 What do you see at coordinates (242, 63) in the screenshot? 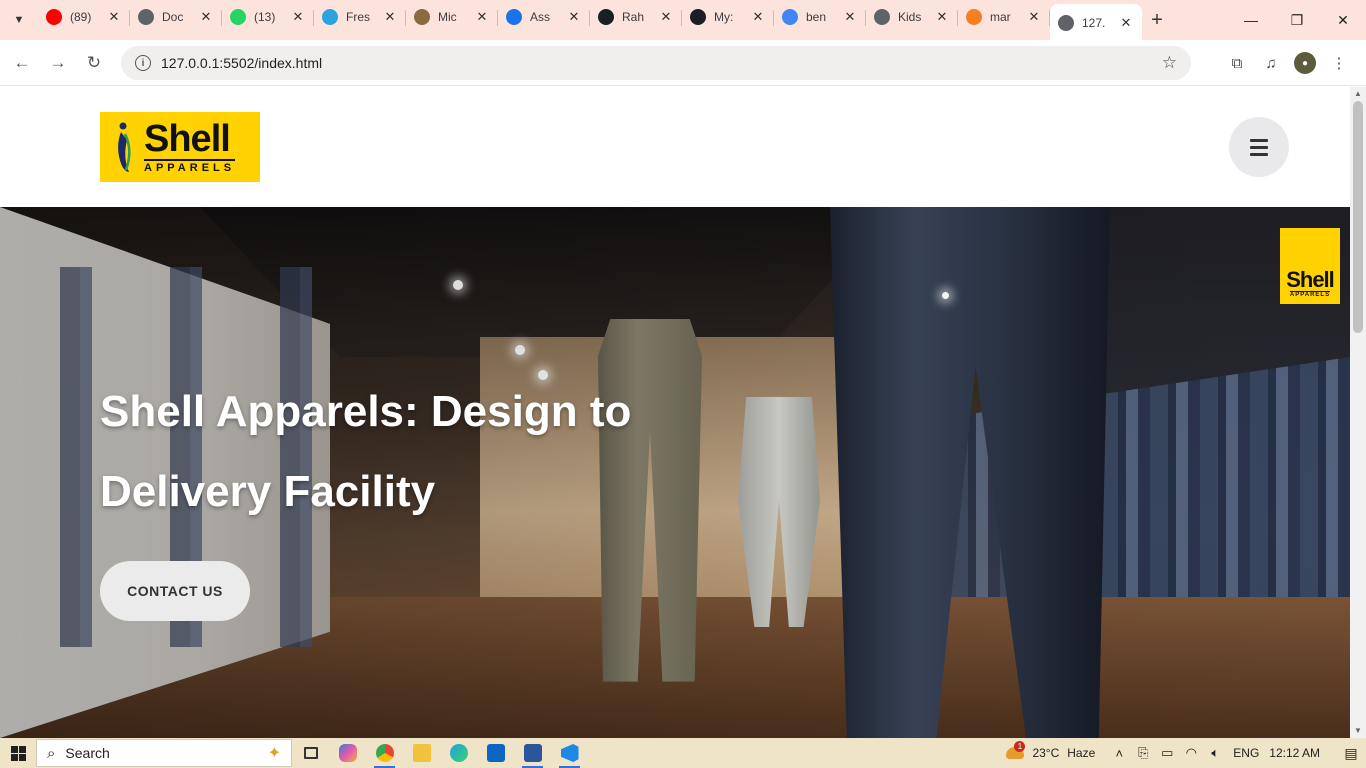
I see `url-text: 127.0.0.1:5502/index.html` at bounding box center [242, 63].